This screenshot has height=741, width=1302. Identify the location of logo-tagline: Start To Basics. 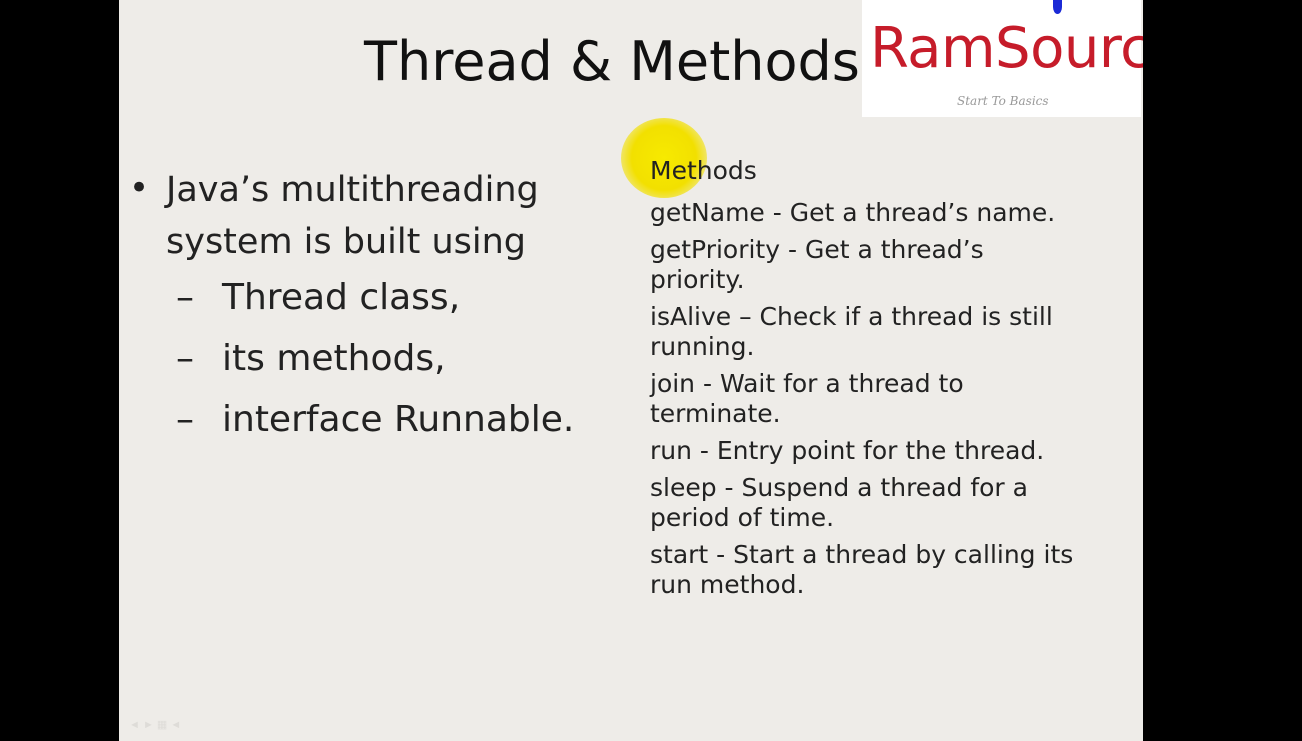
(1003, 101).